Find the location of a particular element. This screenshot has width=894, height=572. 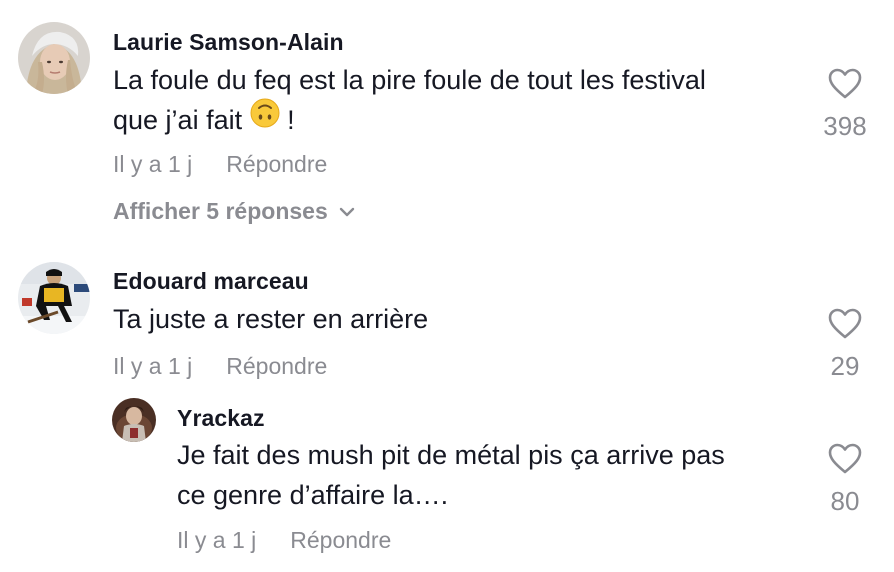

avatar is located at coordinates (134, 420).